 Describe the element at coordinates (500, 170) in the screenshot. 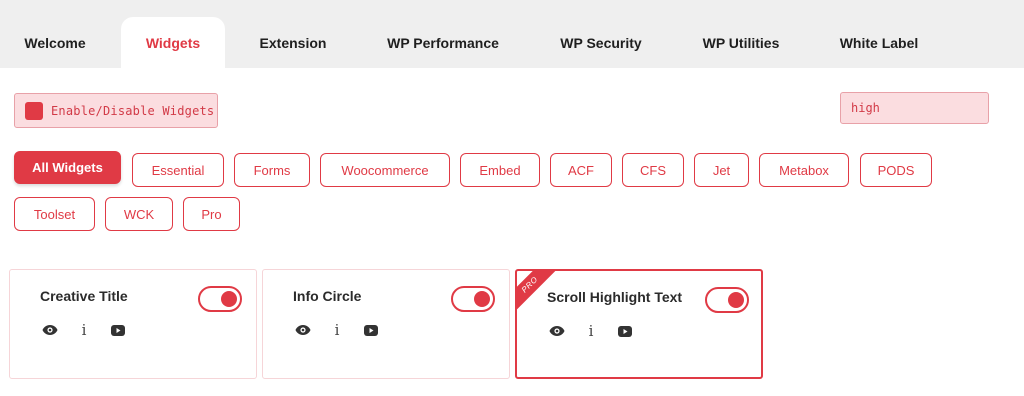

I see `filter-embed: Embed` at that location.